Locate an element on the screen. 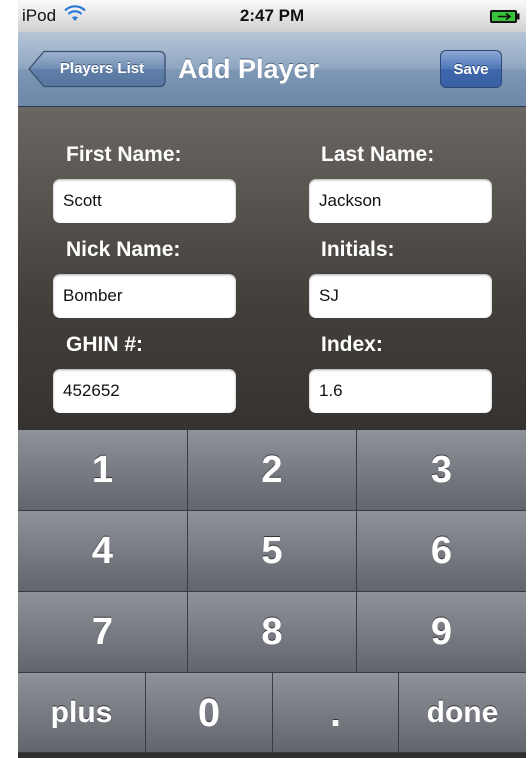  navigation-bar: Players List Add Player Save is located at coordinates (272, 69).